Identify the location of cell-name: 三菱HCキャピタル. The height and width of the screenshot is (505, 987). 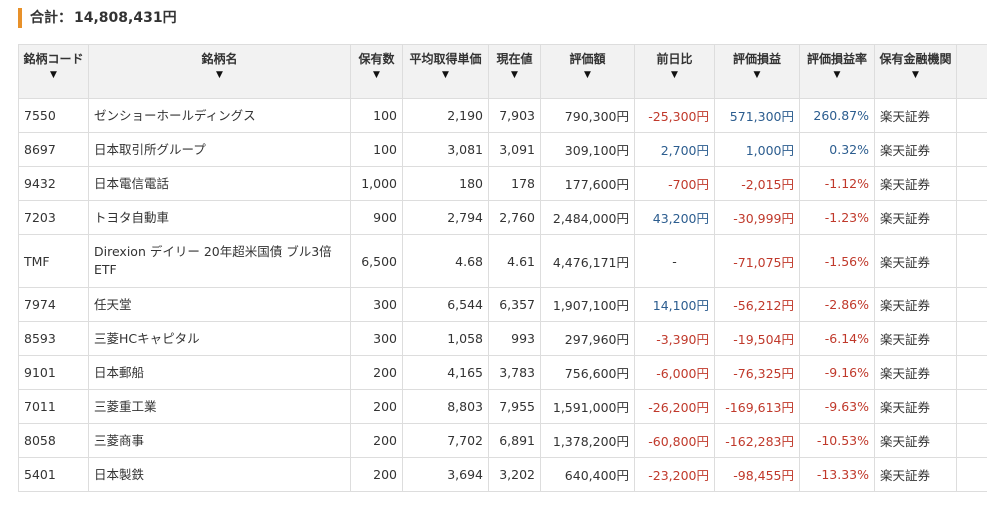
(219, 338).